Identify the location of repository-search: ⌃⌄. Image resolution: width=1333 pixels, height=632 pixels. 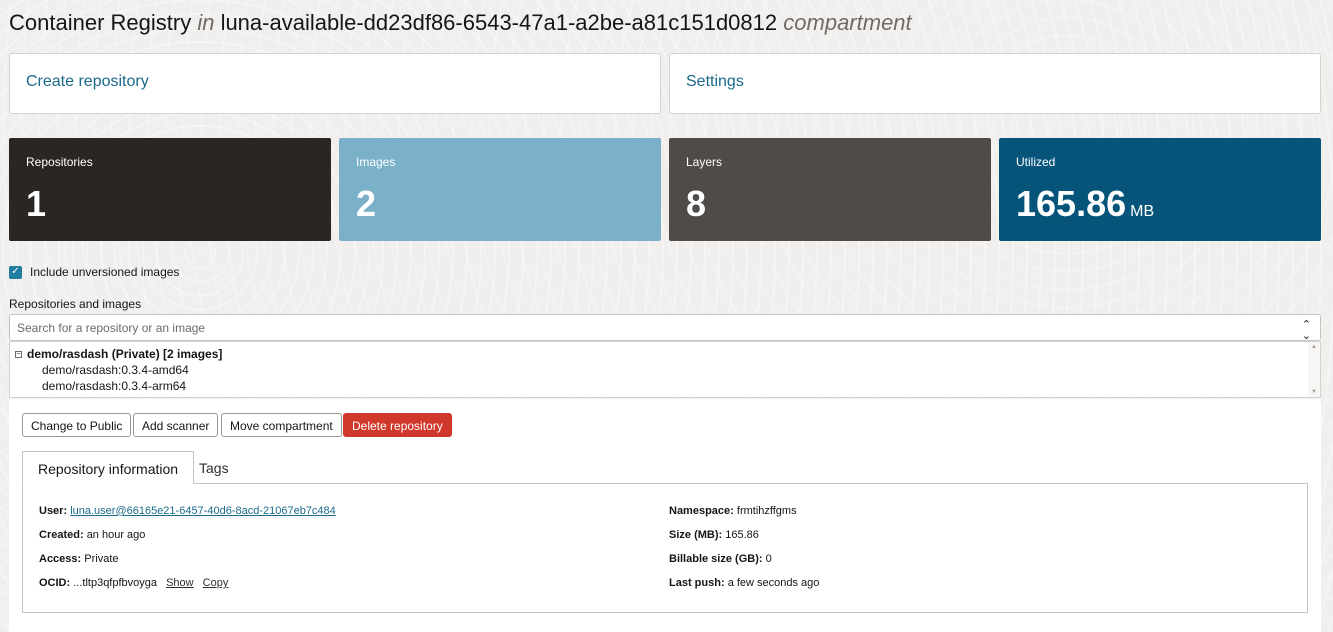
(665, 328).